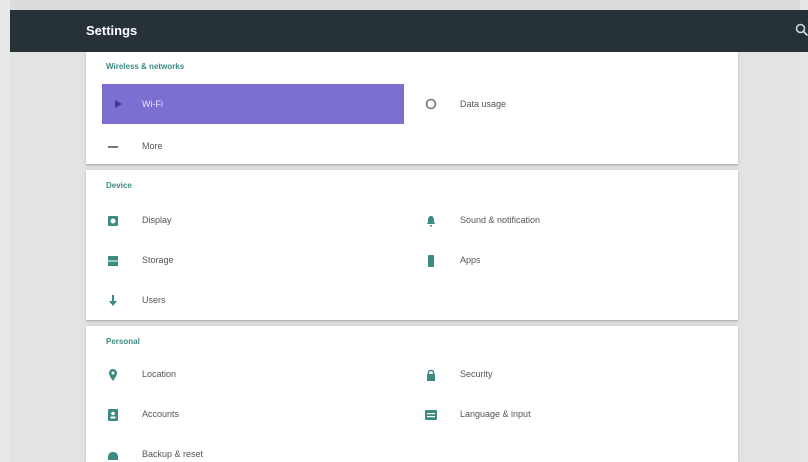 The image size is (808, 462). What do you see at coordinates (483, 104) in the screenshot?
I see `setting-label: Data usage` at bounding box center [483, 104].